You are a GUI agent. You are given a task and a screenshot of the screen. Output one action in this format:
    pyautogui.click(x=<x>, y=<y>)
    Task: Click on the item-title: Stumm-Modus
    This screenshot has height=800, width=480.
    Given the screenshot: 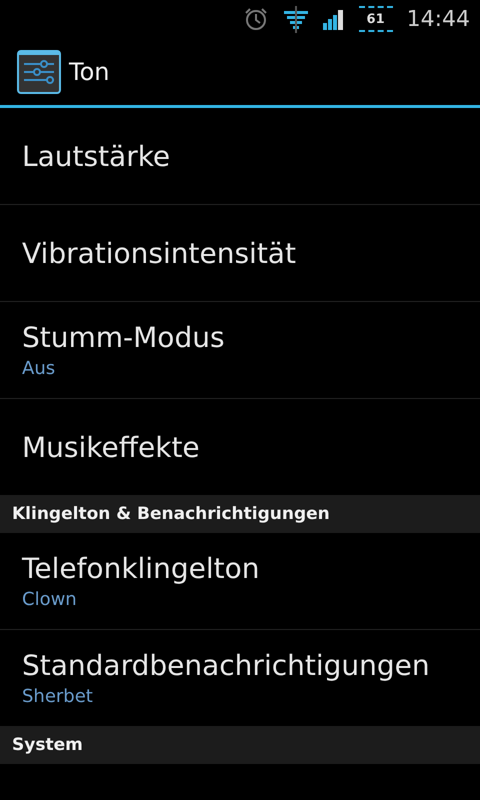 What is the action you would take?
    pyautogui.click(x=124, y=337)
    